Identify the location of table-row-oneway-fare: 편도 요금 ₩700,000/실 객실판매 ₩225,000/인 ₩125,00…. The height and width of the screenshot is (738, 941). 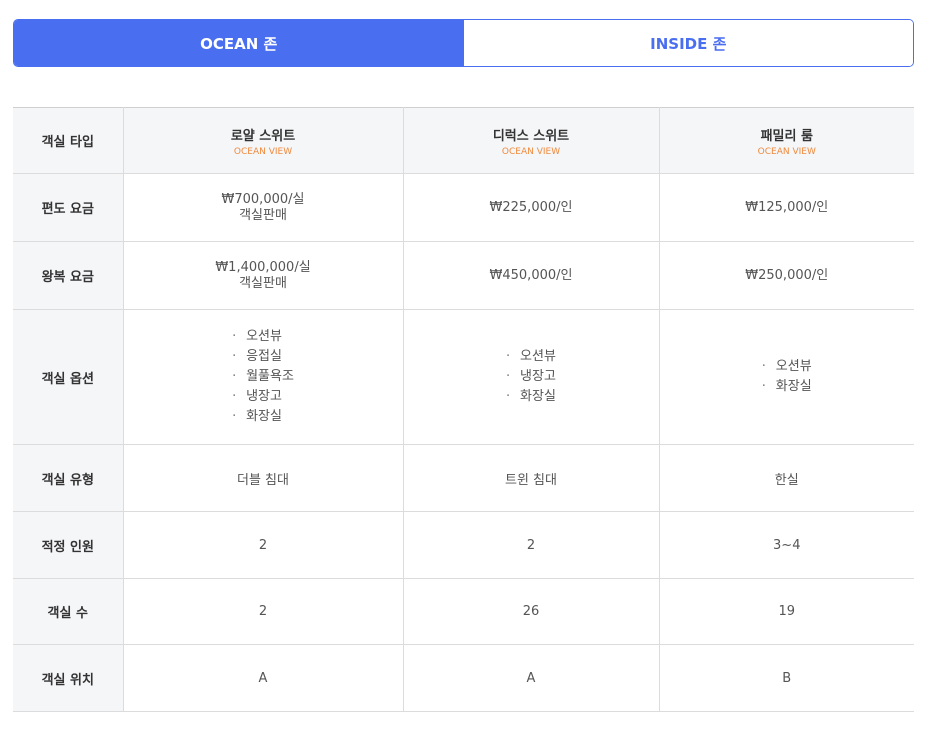
(463, 207).